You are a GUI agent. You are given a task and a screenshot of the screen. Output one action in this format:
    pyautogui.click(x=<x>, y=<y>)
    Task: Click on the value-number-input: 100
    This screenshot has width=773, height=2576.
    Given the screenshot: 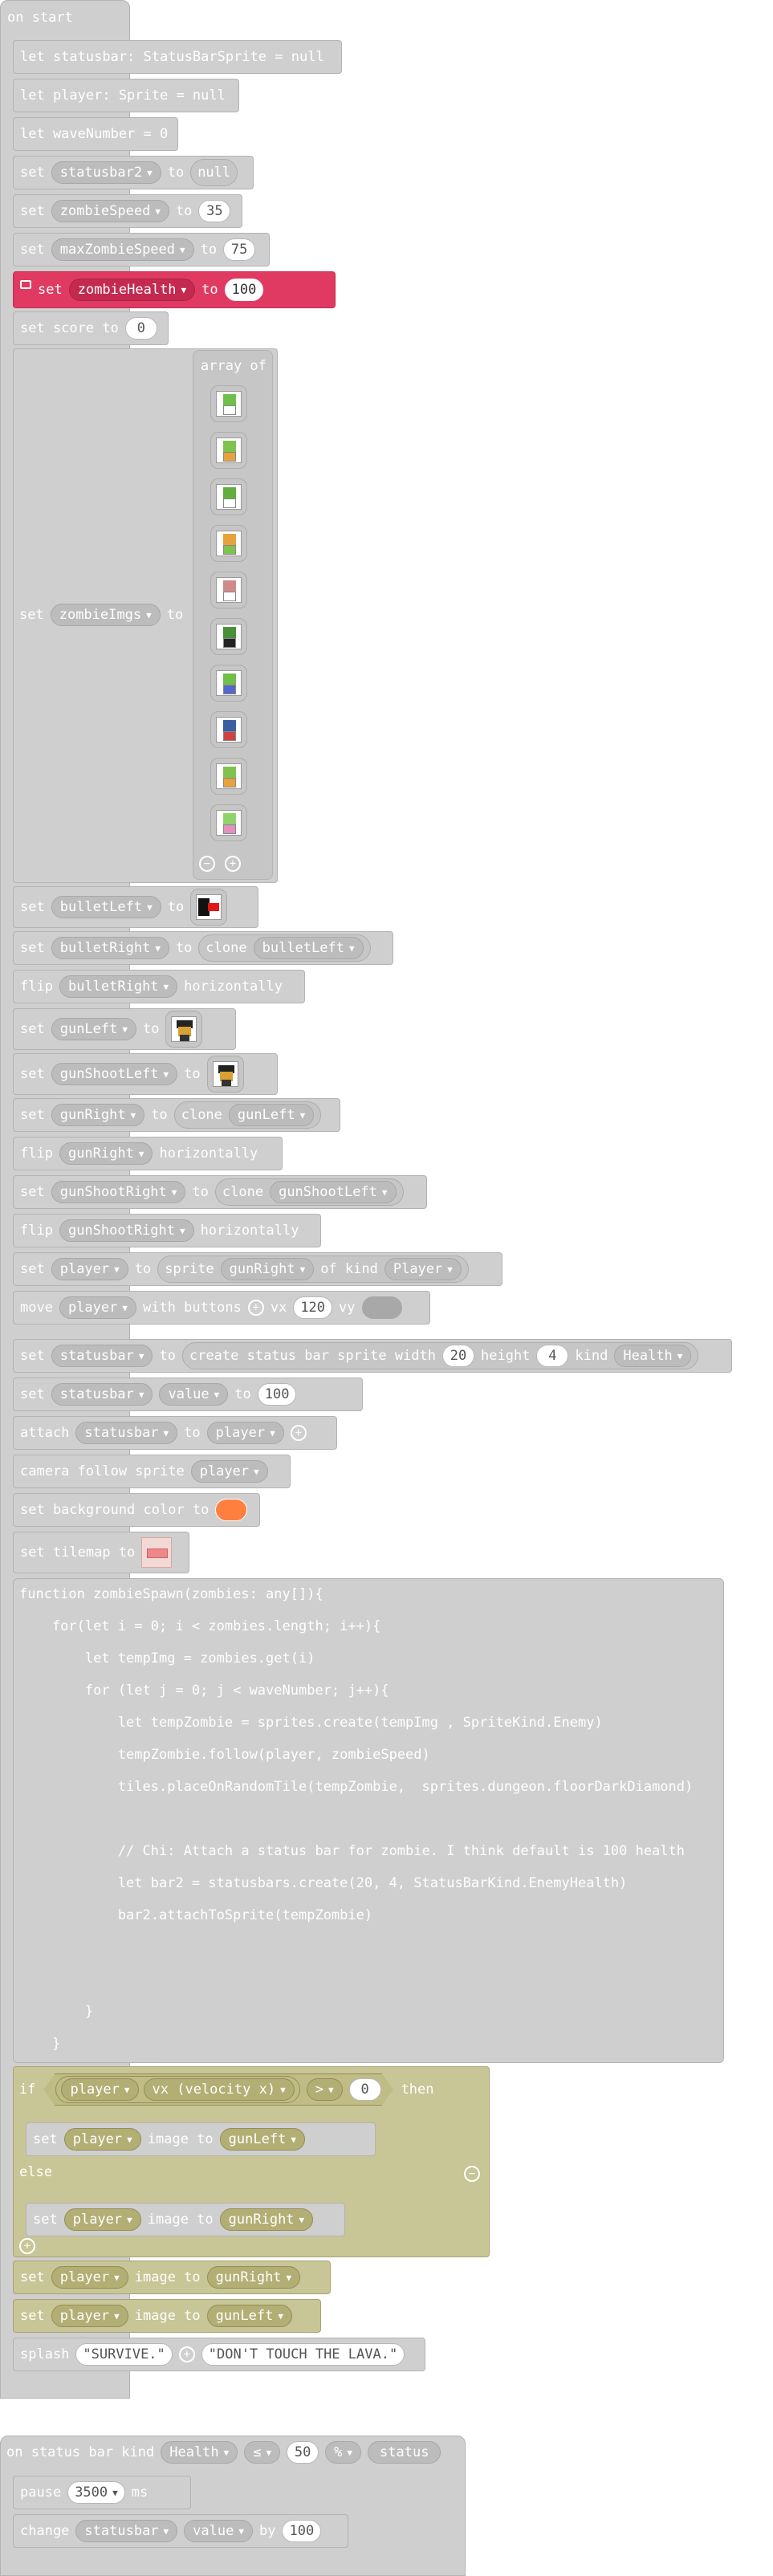 What is the action you would take?
    pyautogui.click(x=277, y=1394)
    